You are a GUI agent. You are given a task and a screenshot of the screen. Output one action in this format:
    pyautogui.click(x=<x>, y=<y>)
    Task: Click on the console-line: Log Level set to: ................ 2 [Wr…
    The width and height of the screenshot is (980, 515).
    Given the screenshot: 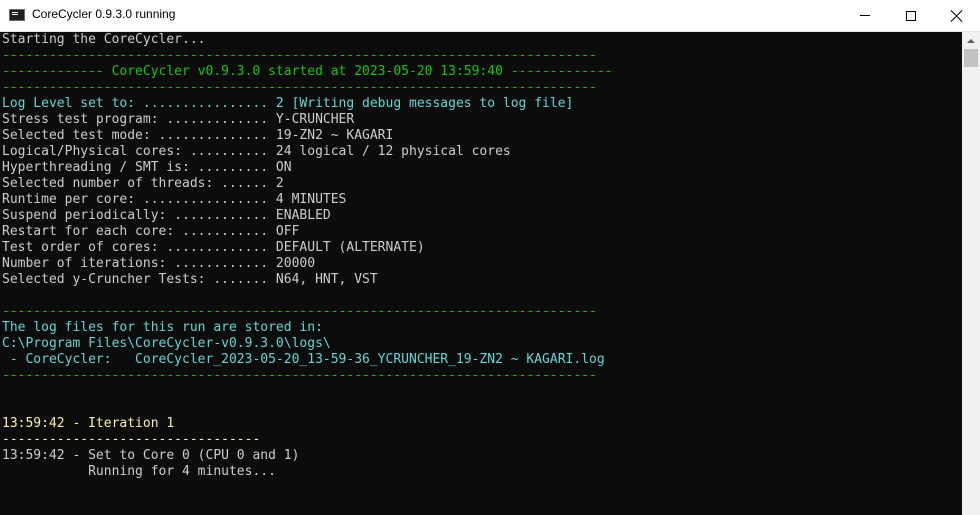 What is the action you would take?
    pyautogui.click(x=288, y=103)
    